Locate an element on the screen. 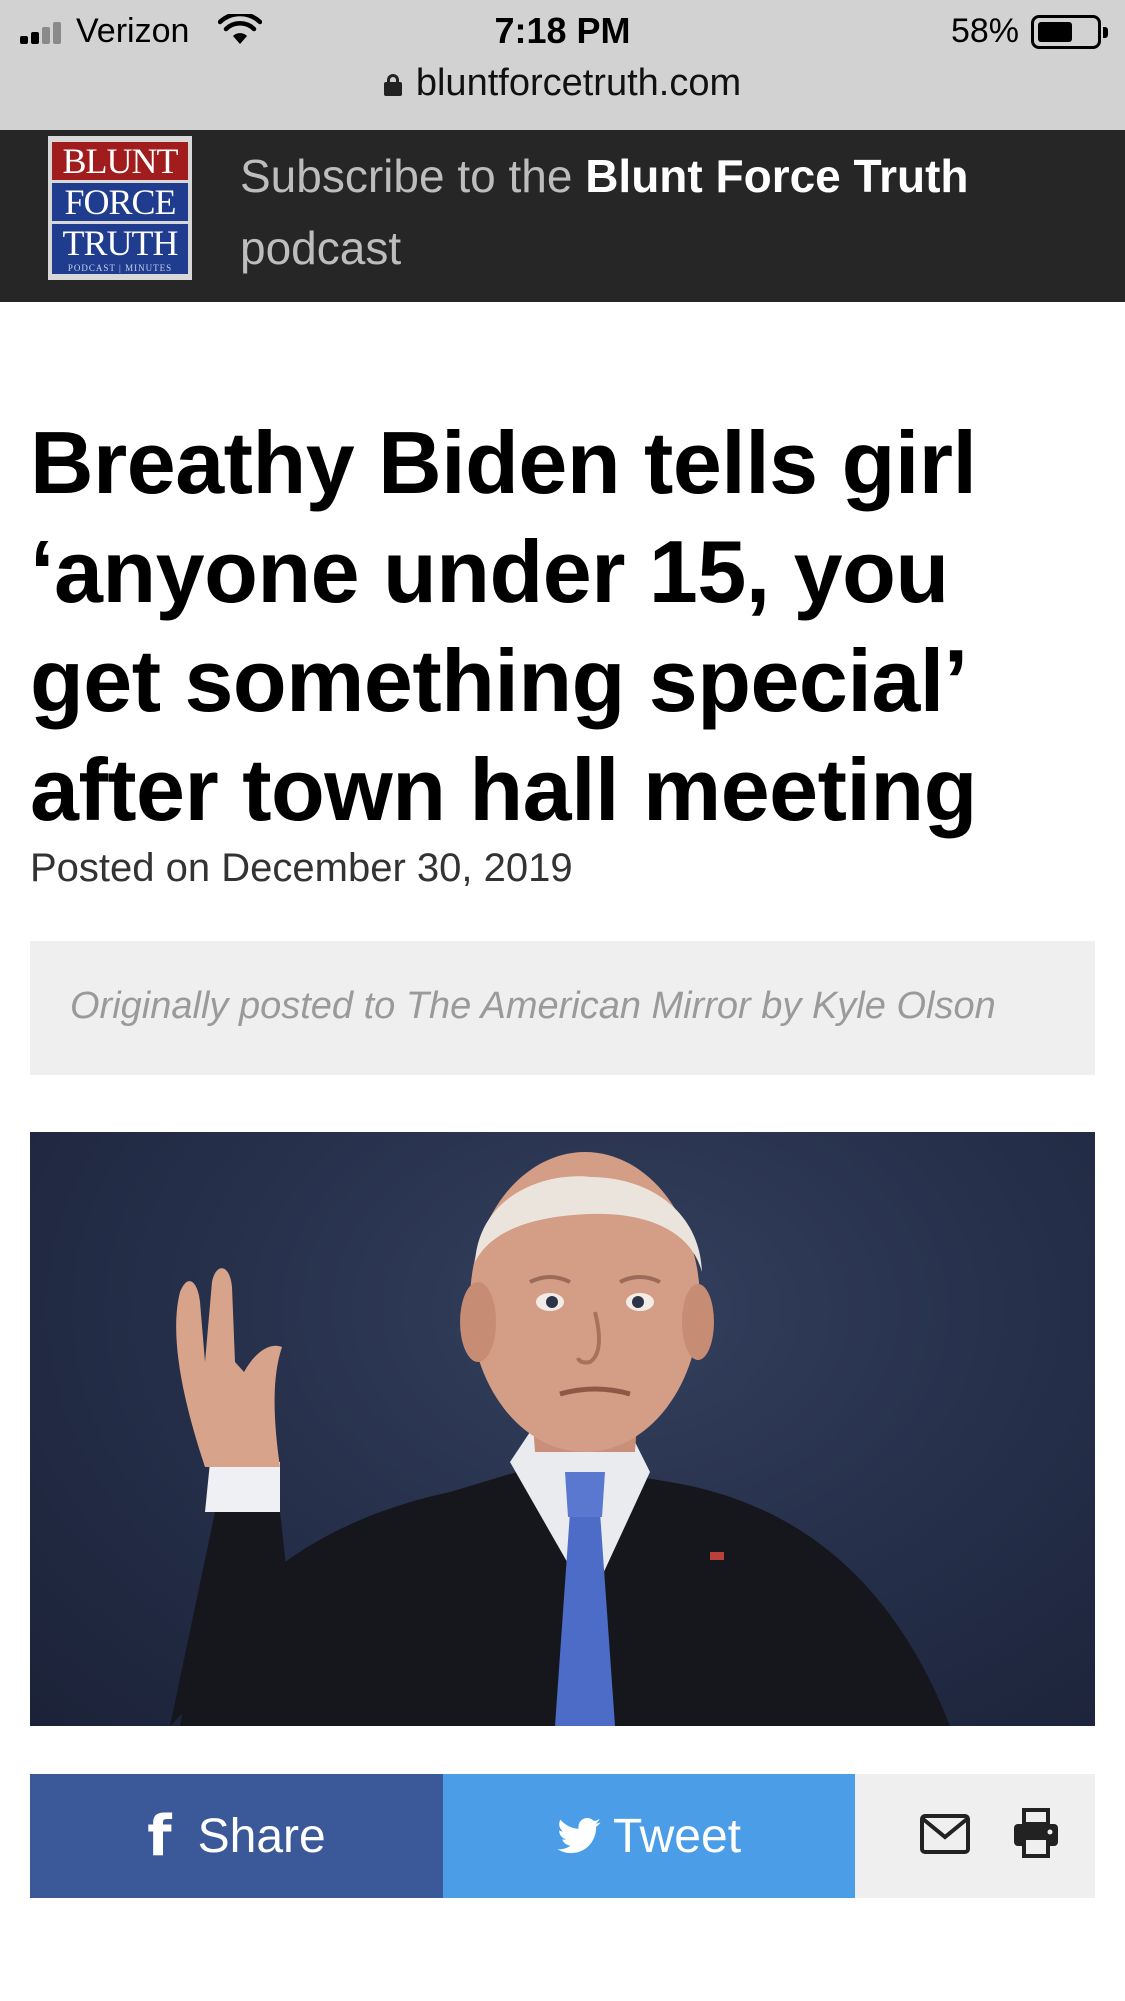  share-label: Share is located at coordinates (261, 1836).